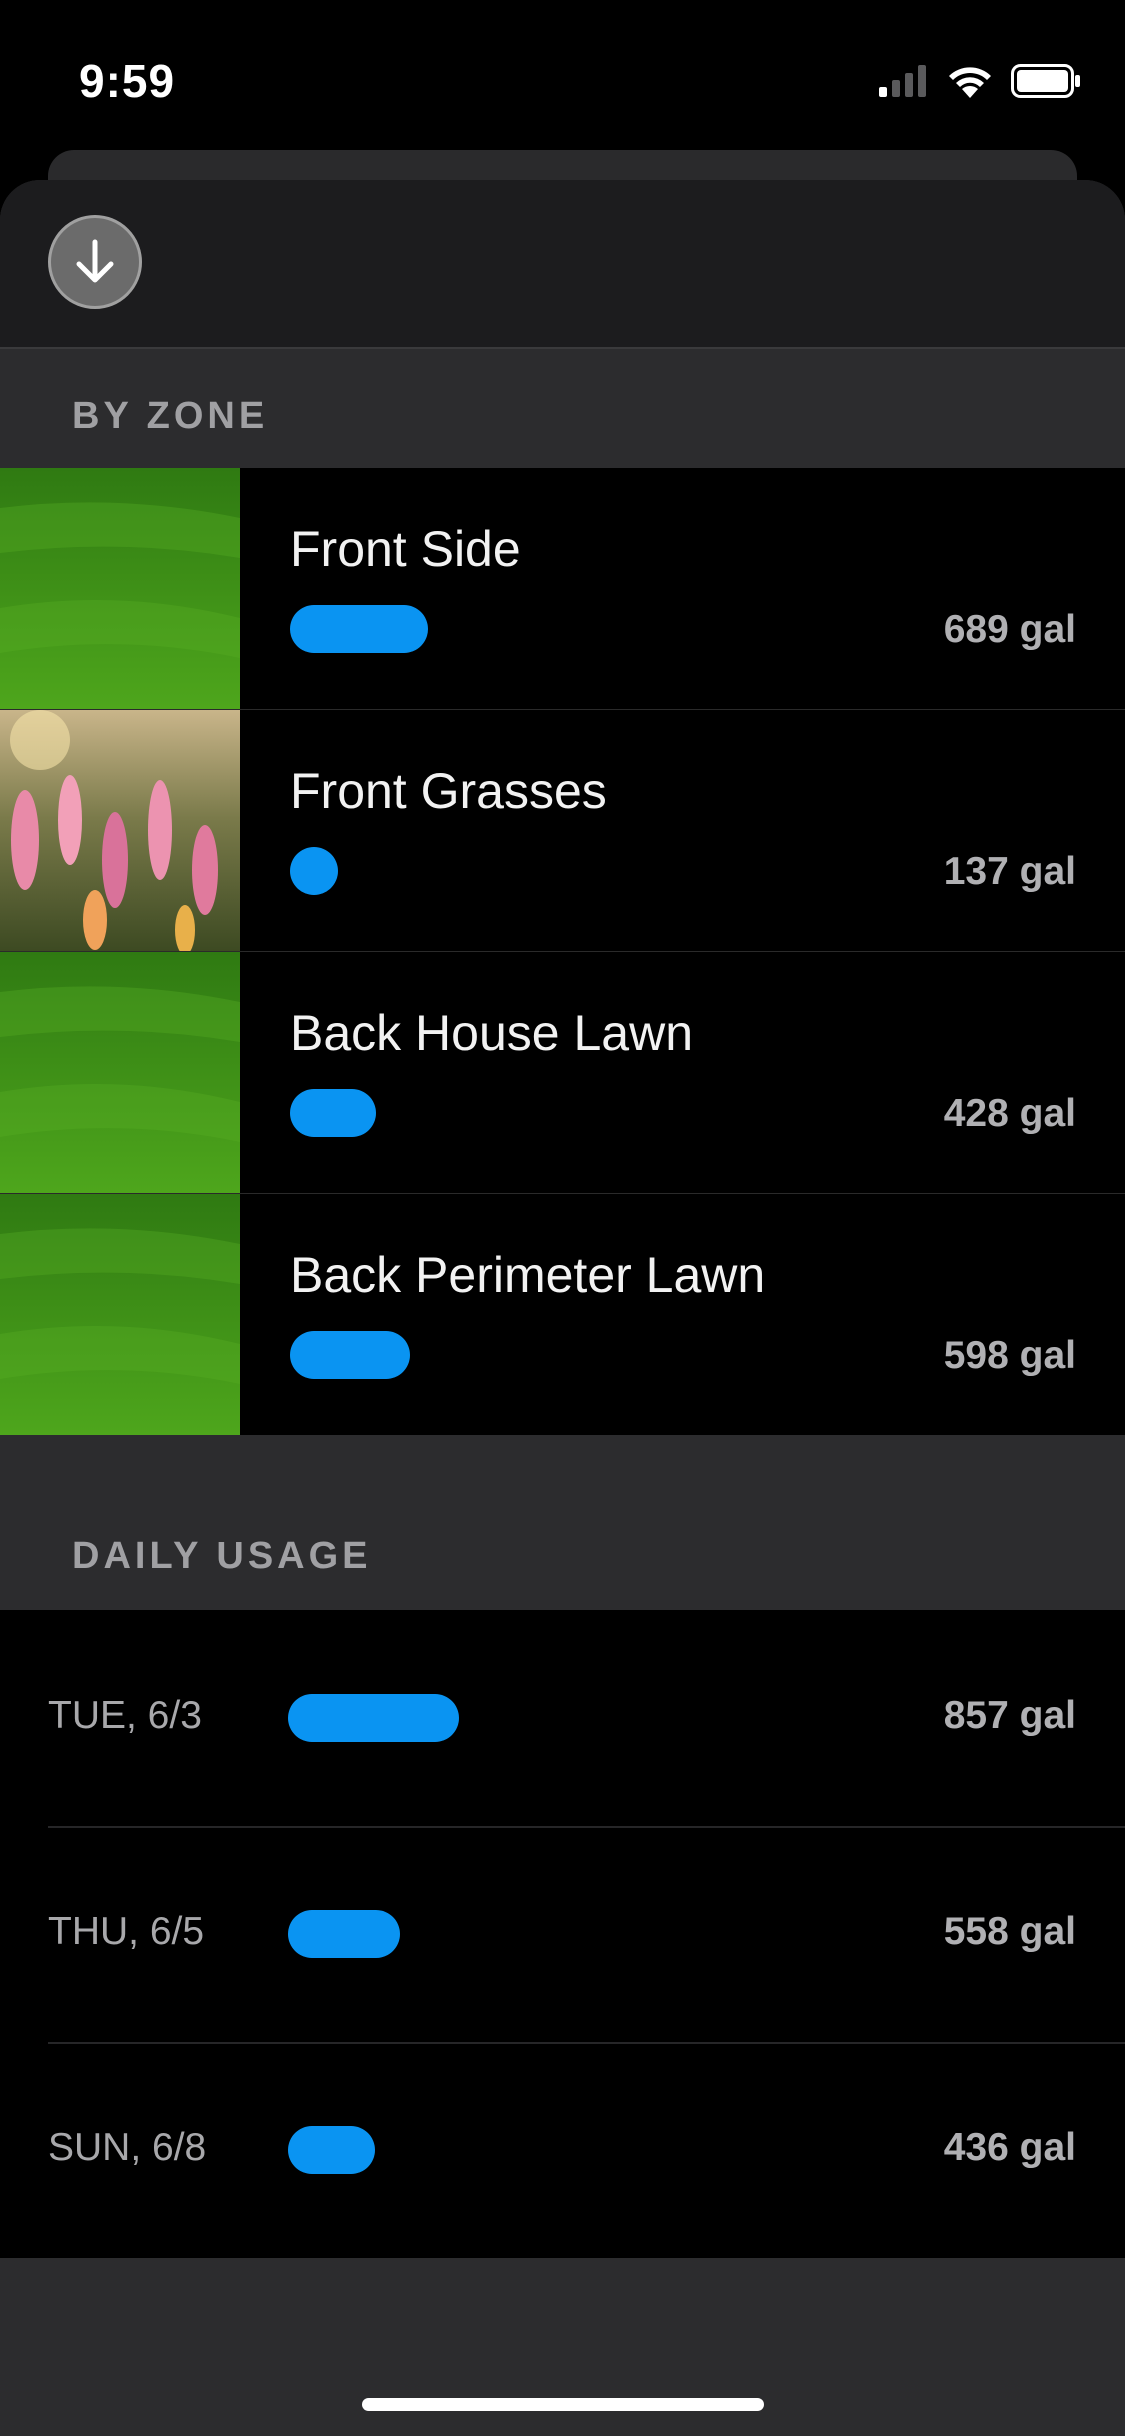 This screenshot has height=2436, width=1125. What do you see at coordinates (562, 588) in the screenshot?
I see `zone-row: Front Side 689 gal` at bounding box center [562, 588].